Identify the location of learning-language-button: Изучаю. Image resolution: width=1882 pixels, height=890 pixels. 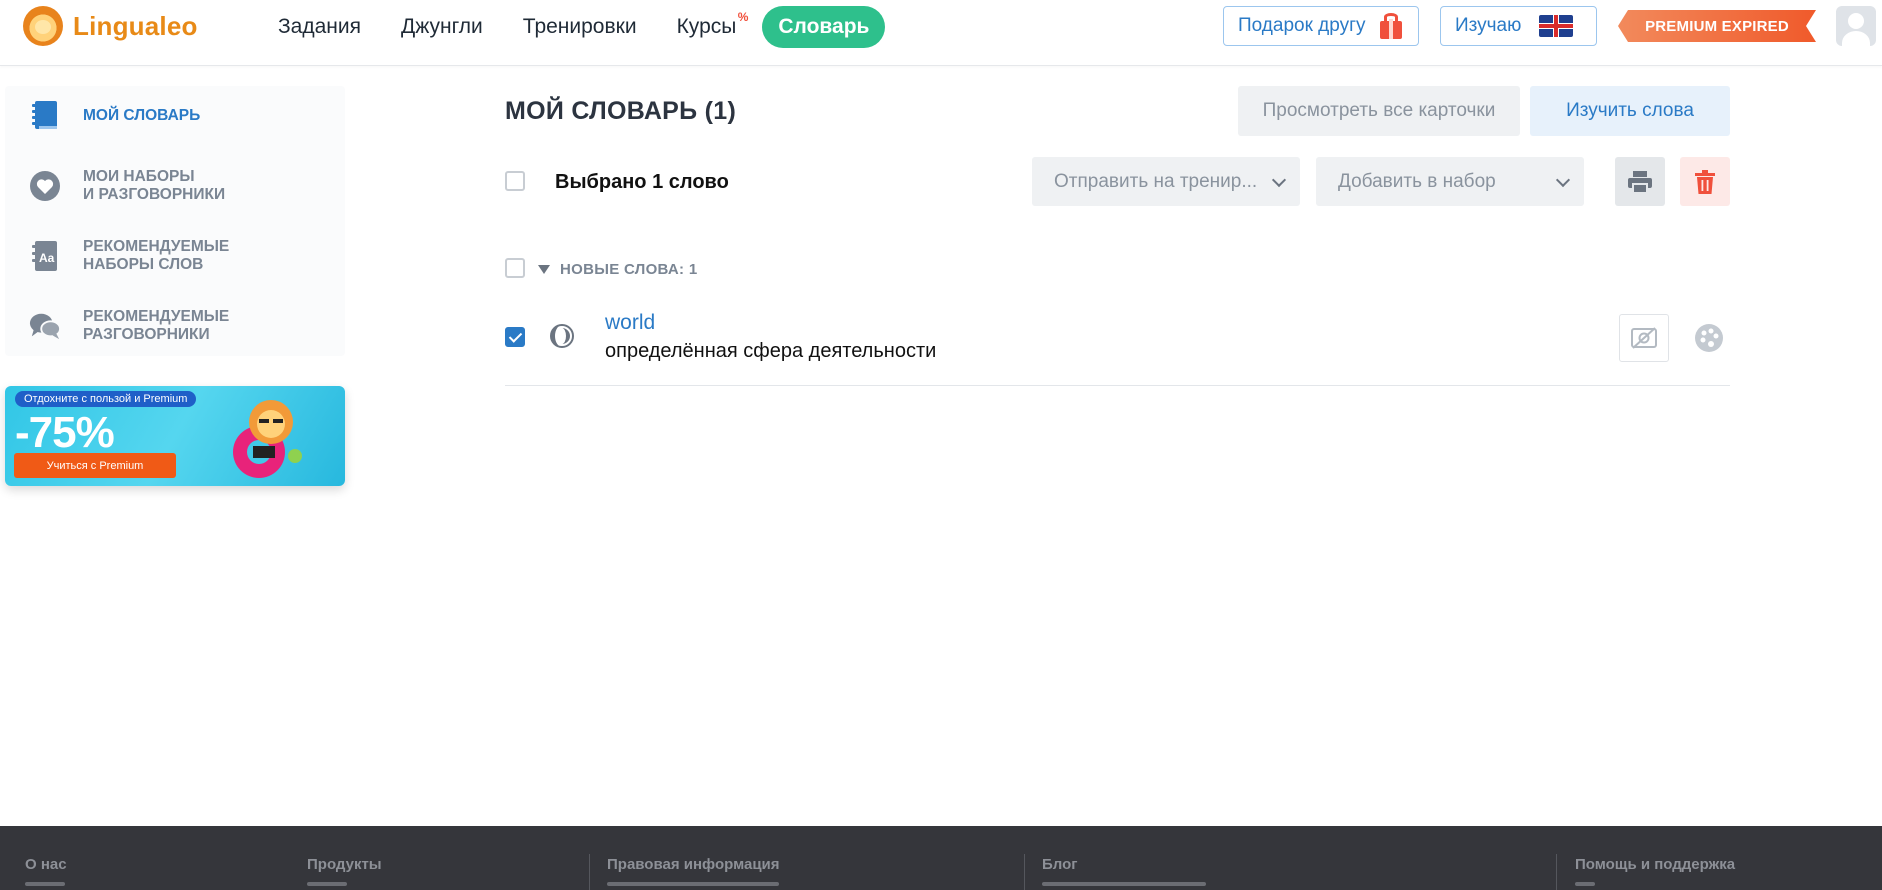
(1518, 26).